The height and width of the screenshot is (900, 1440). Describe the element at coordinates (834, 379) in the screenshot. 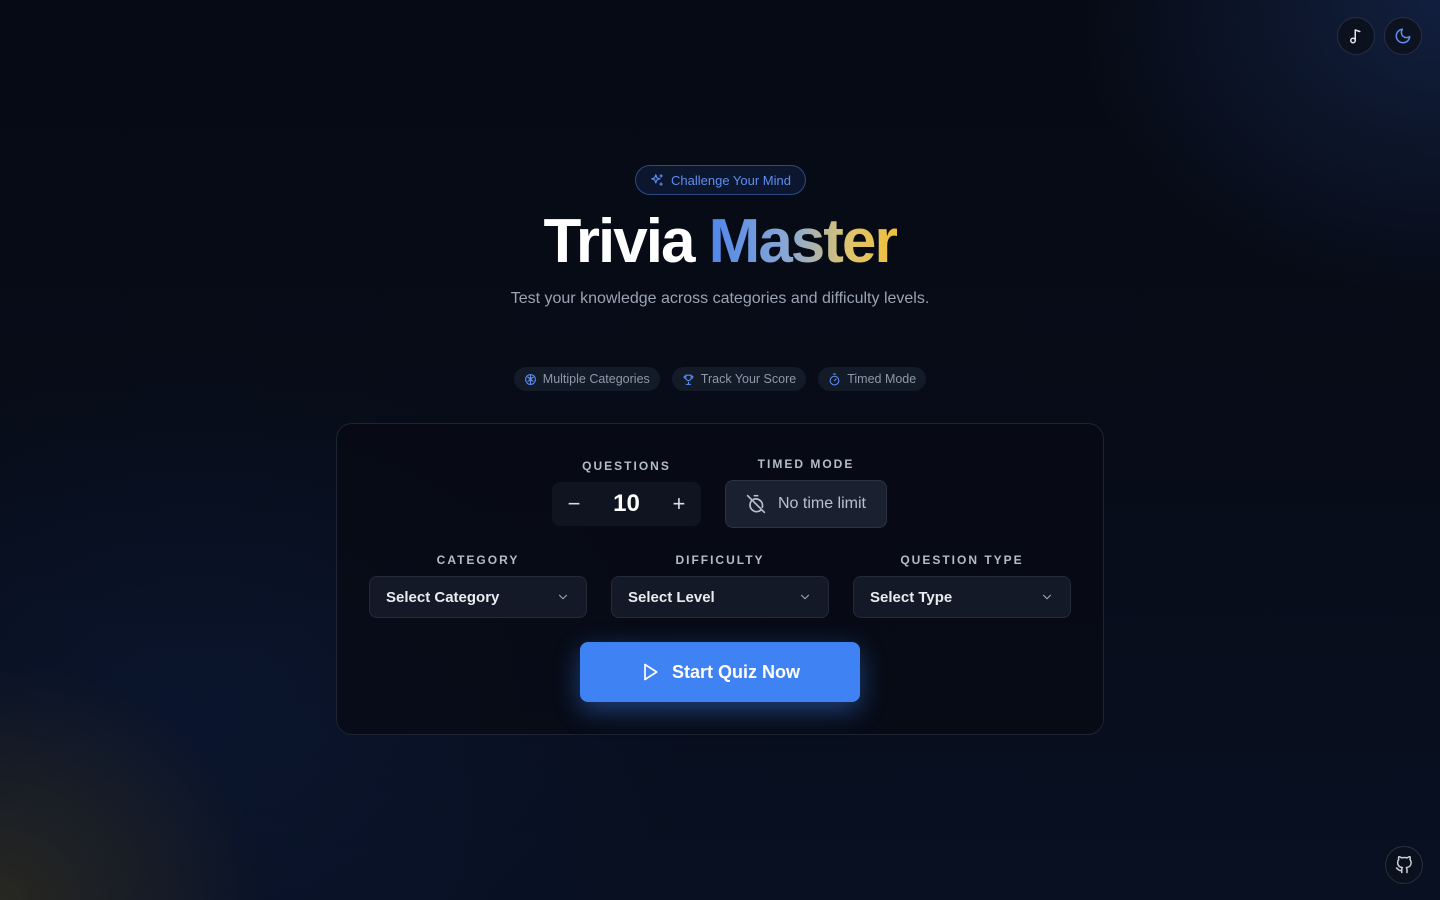

I see `timer-icon` at that location.